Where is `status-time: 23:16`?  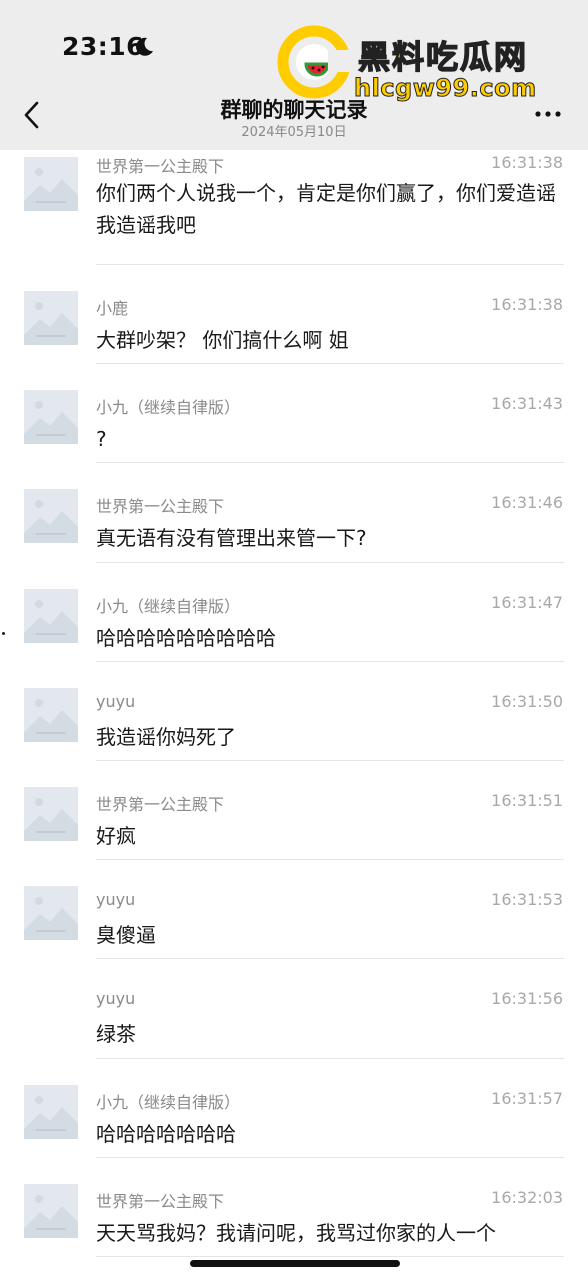 status-time: 23:16 is located at coordinates (103, 46).